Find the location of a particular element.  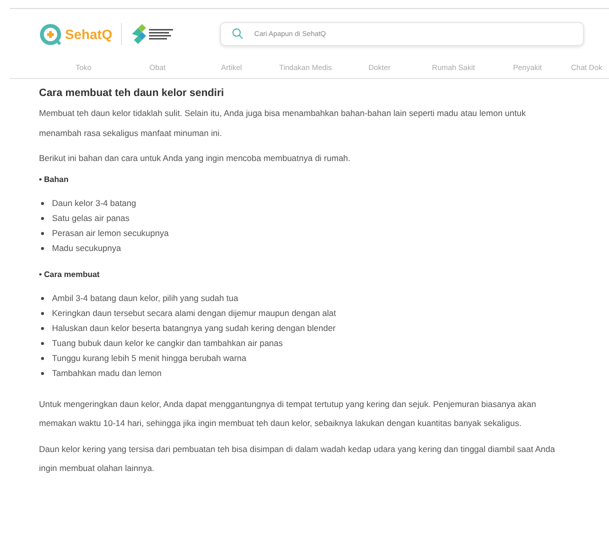

paragraph: Untuk mengeringkan daun kelor, Anda dapat menggantungnya di tempat tertutup yang kering dan sejuk. Penjemuran biasanya akan memakan waktu 10-14 hari, sehingga jika ingin membuat teh daun kelor, sebaiknya lakukan dengan kuantitas banyak sekaligus. is located at coordinates (288, 414).